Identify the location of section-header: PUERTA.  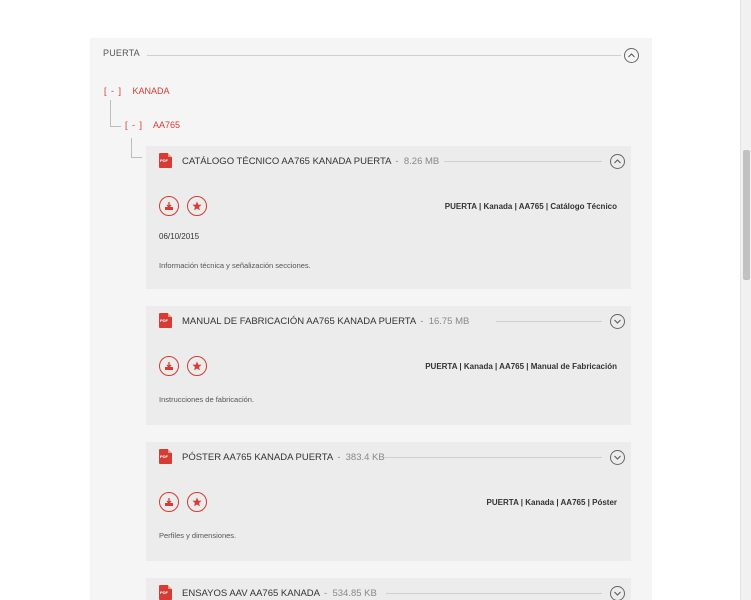
(371, 55).